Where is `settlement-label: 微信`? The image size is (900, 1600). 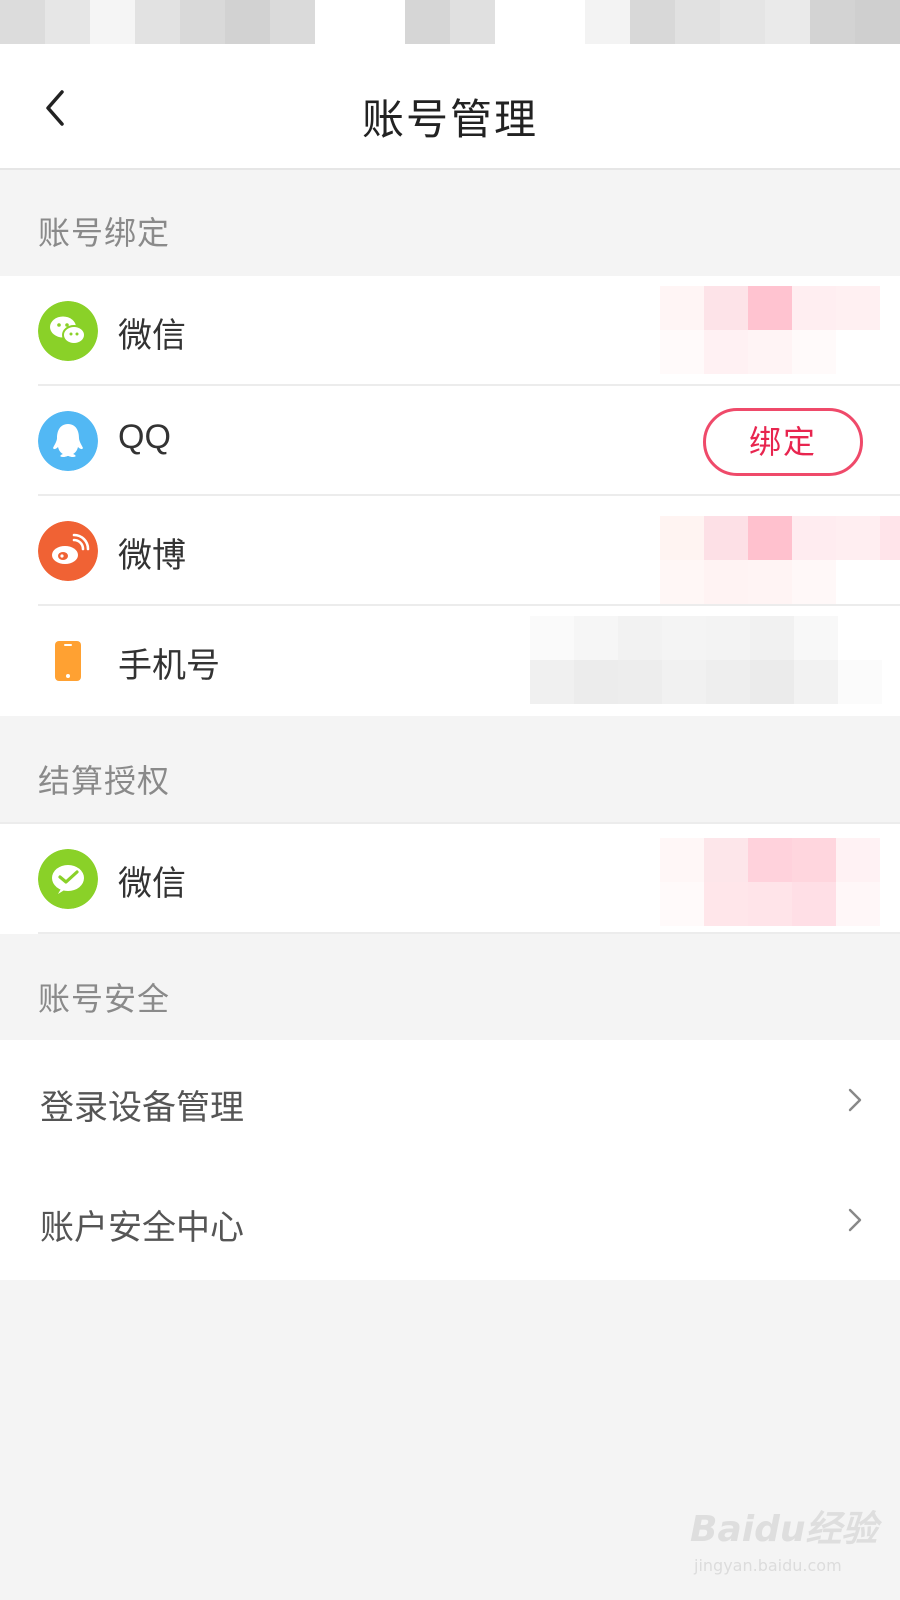
settlement-label: 微信 is located at coordinates (152, 884).